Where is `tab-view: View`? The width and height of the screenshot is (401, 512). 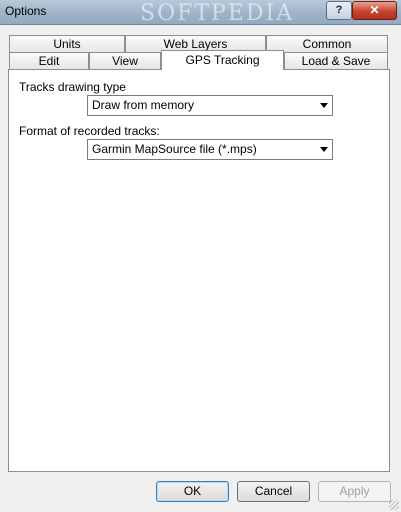
tab-view: View is located at coordinates (125, 60).